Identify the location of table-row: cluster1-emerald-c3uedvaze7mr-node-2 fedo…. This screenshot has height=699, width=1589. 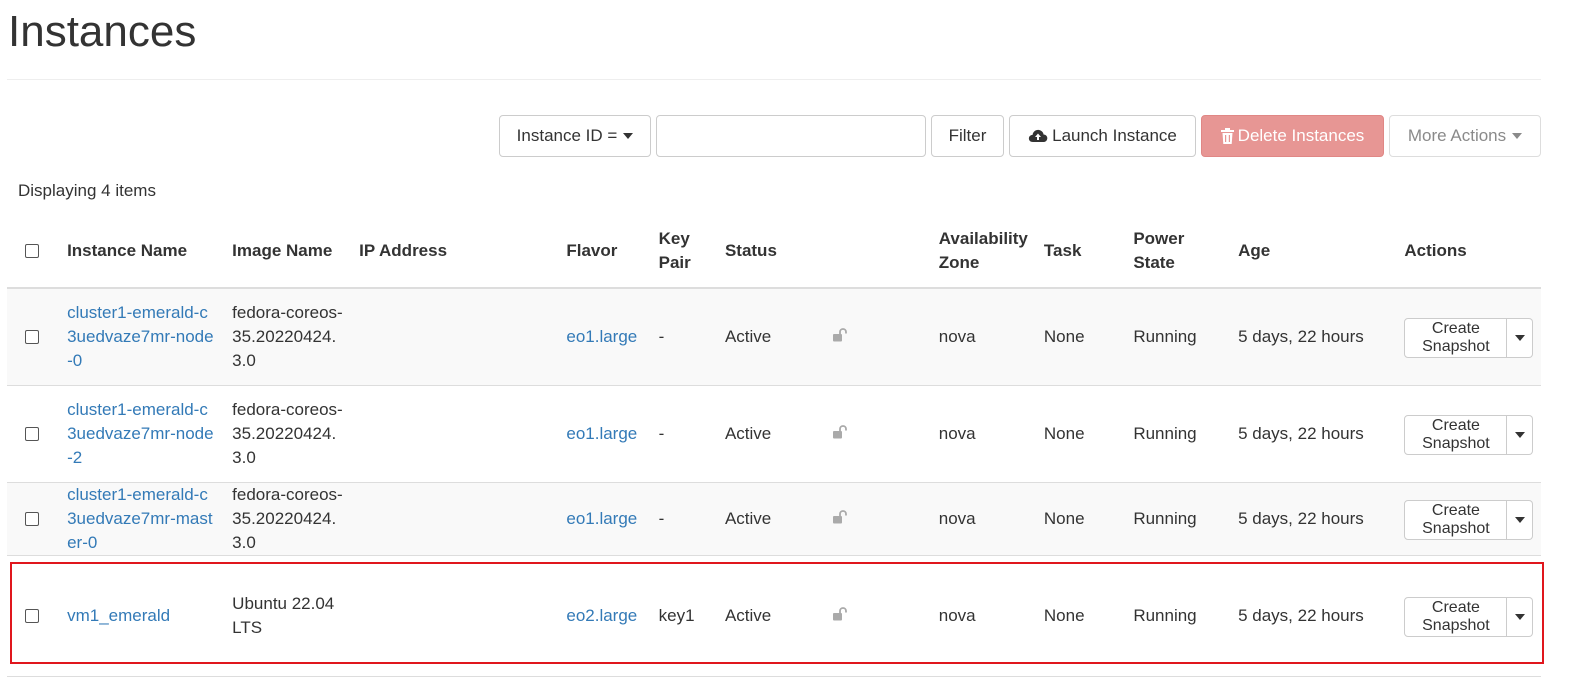
(774, 433).